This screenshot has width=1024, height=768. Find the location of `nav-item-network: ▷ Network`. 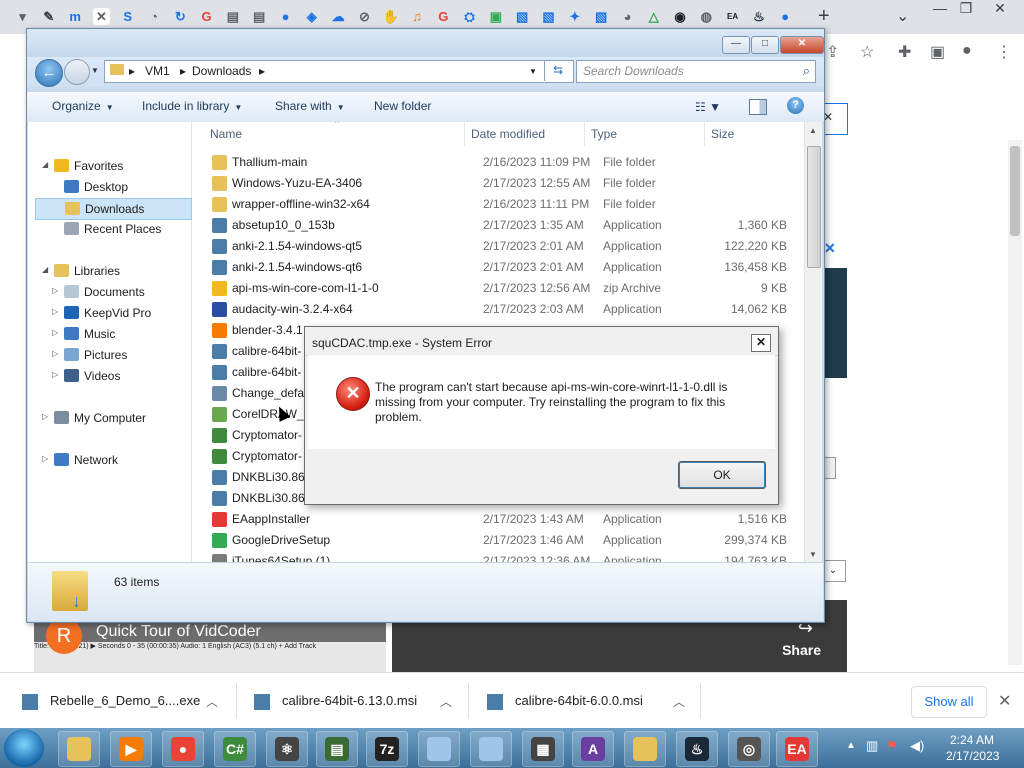

nav-item-network: ▷ Network is located at coordinates (109, 460).